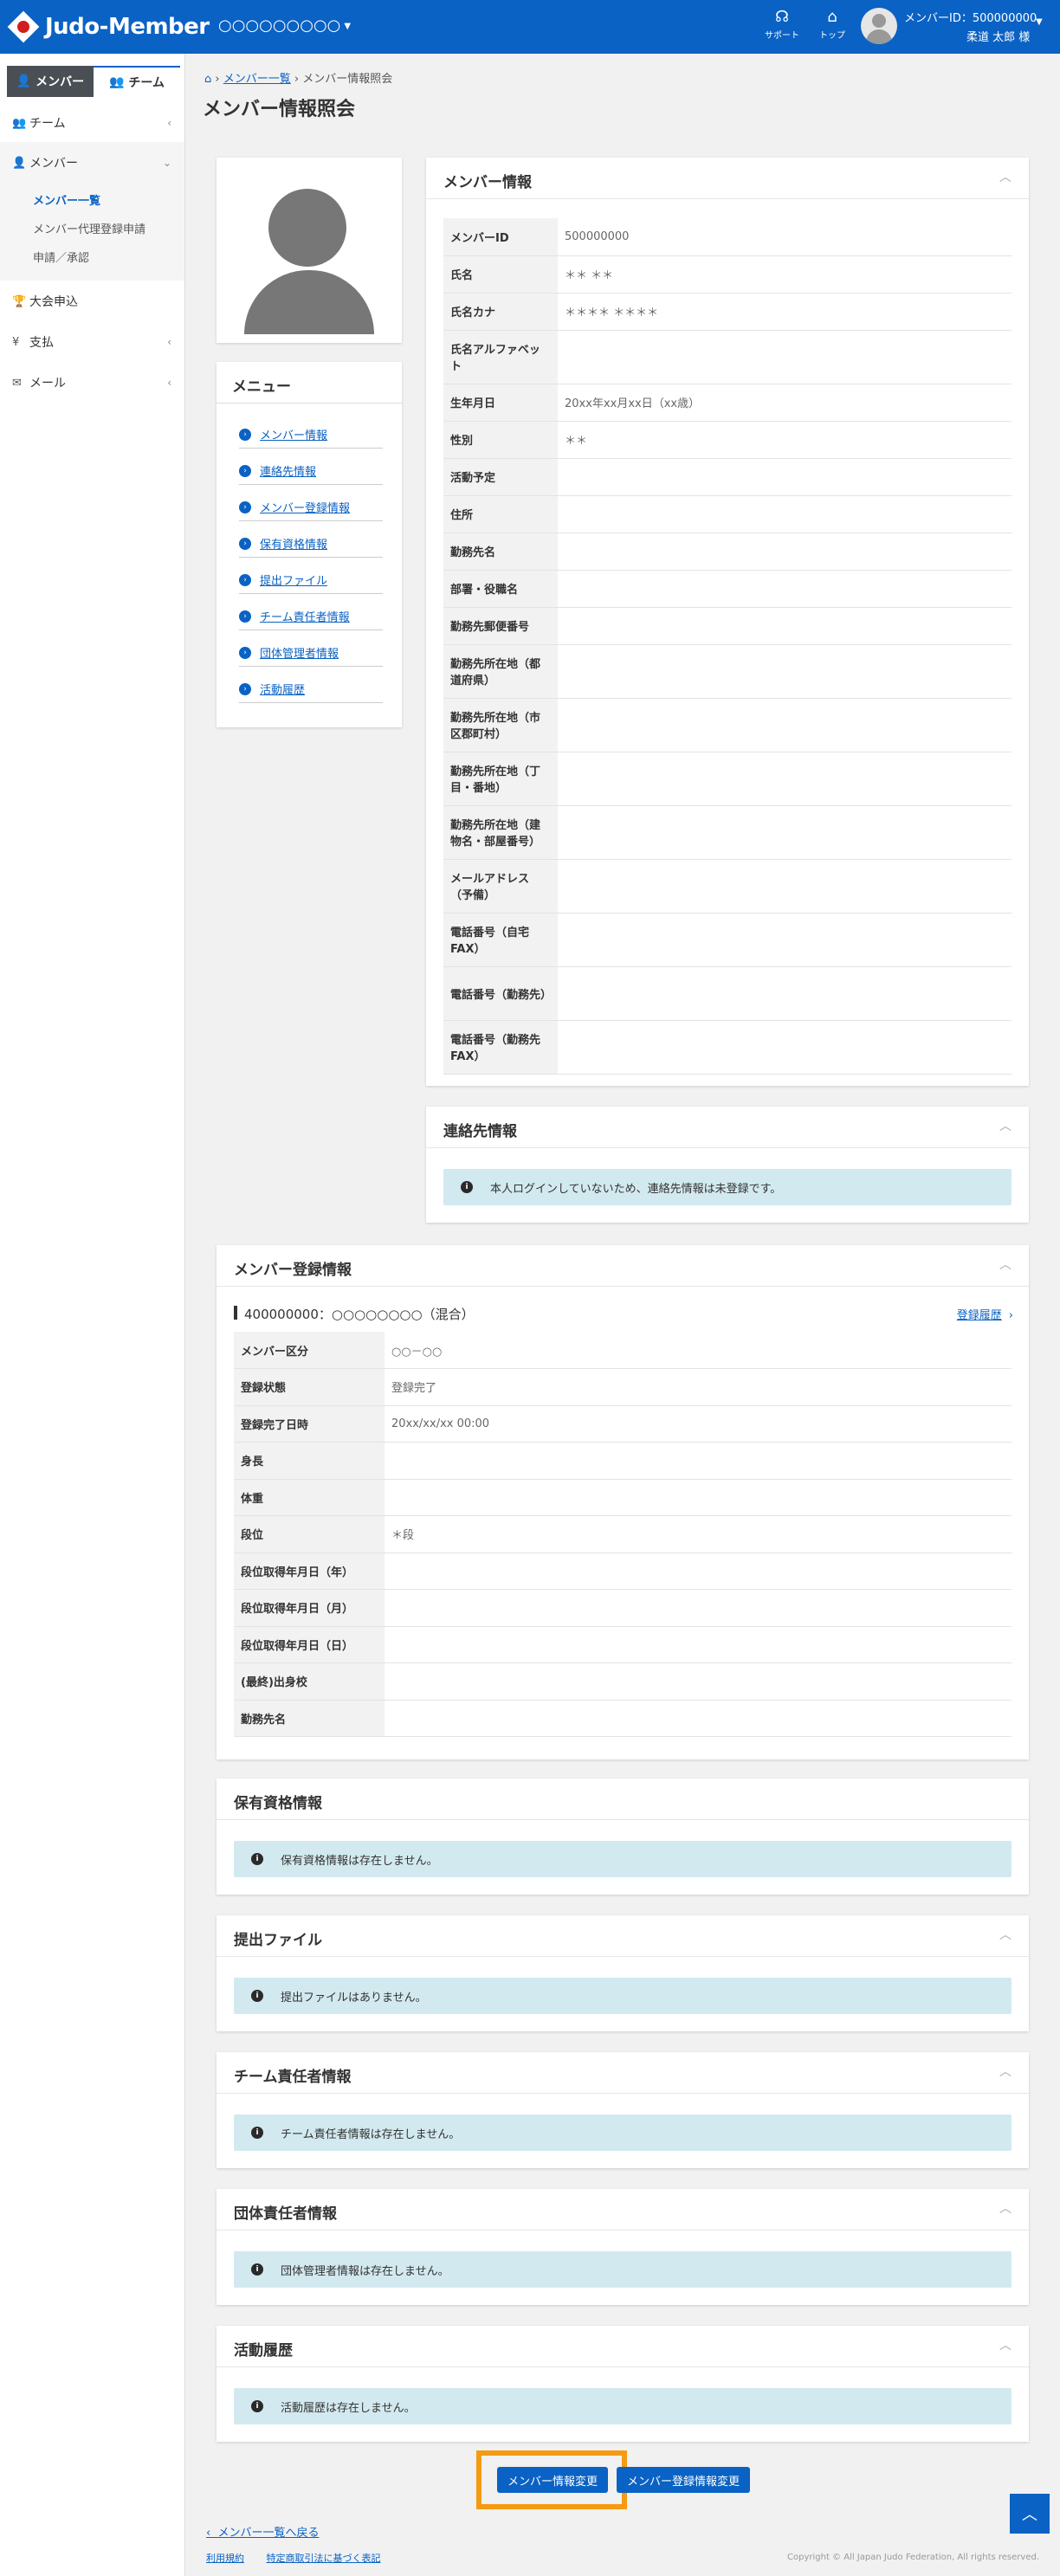  Describe the element at coordinates (785, 440) in the screenshot. I see `row-value: ＊＊` at that location.